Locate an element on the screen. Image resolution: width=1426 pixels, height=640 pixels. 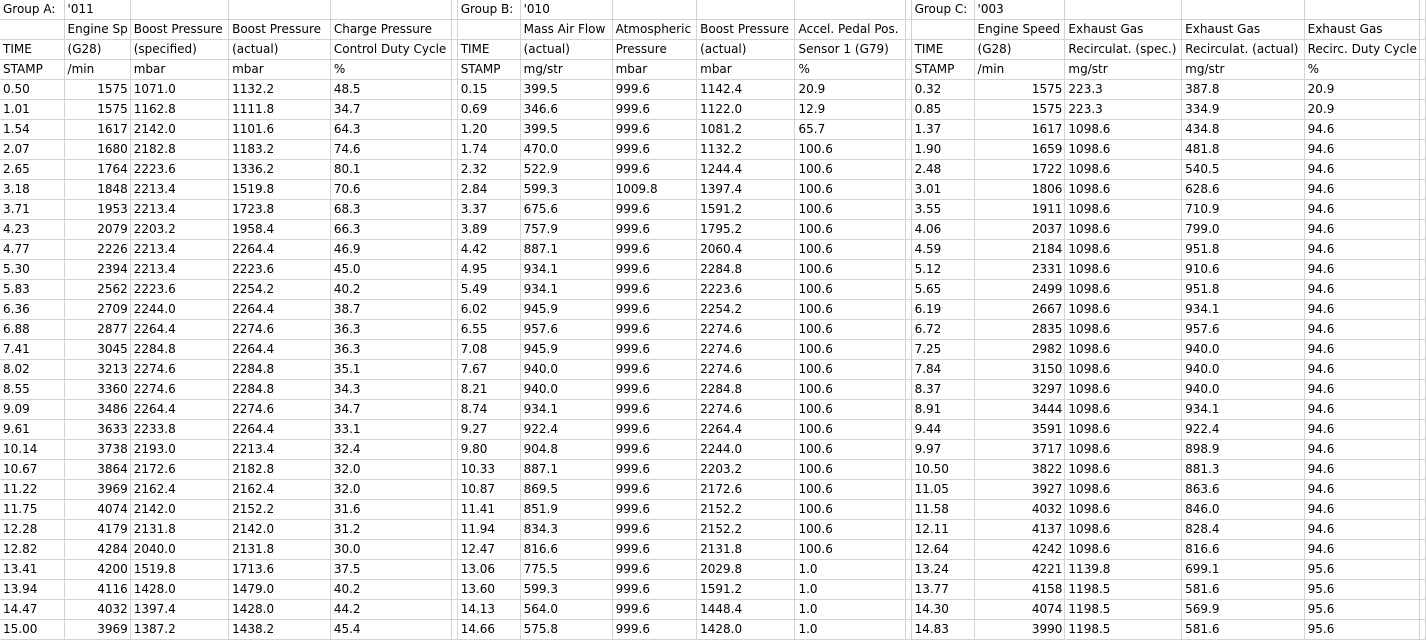
cell: 7.67 is located at coordinates (489, 369).